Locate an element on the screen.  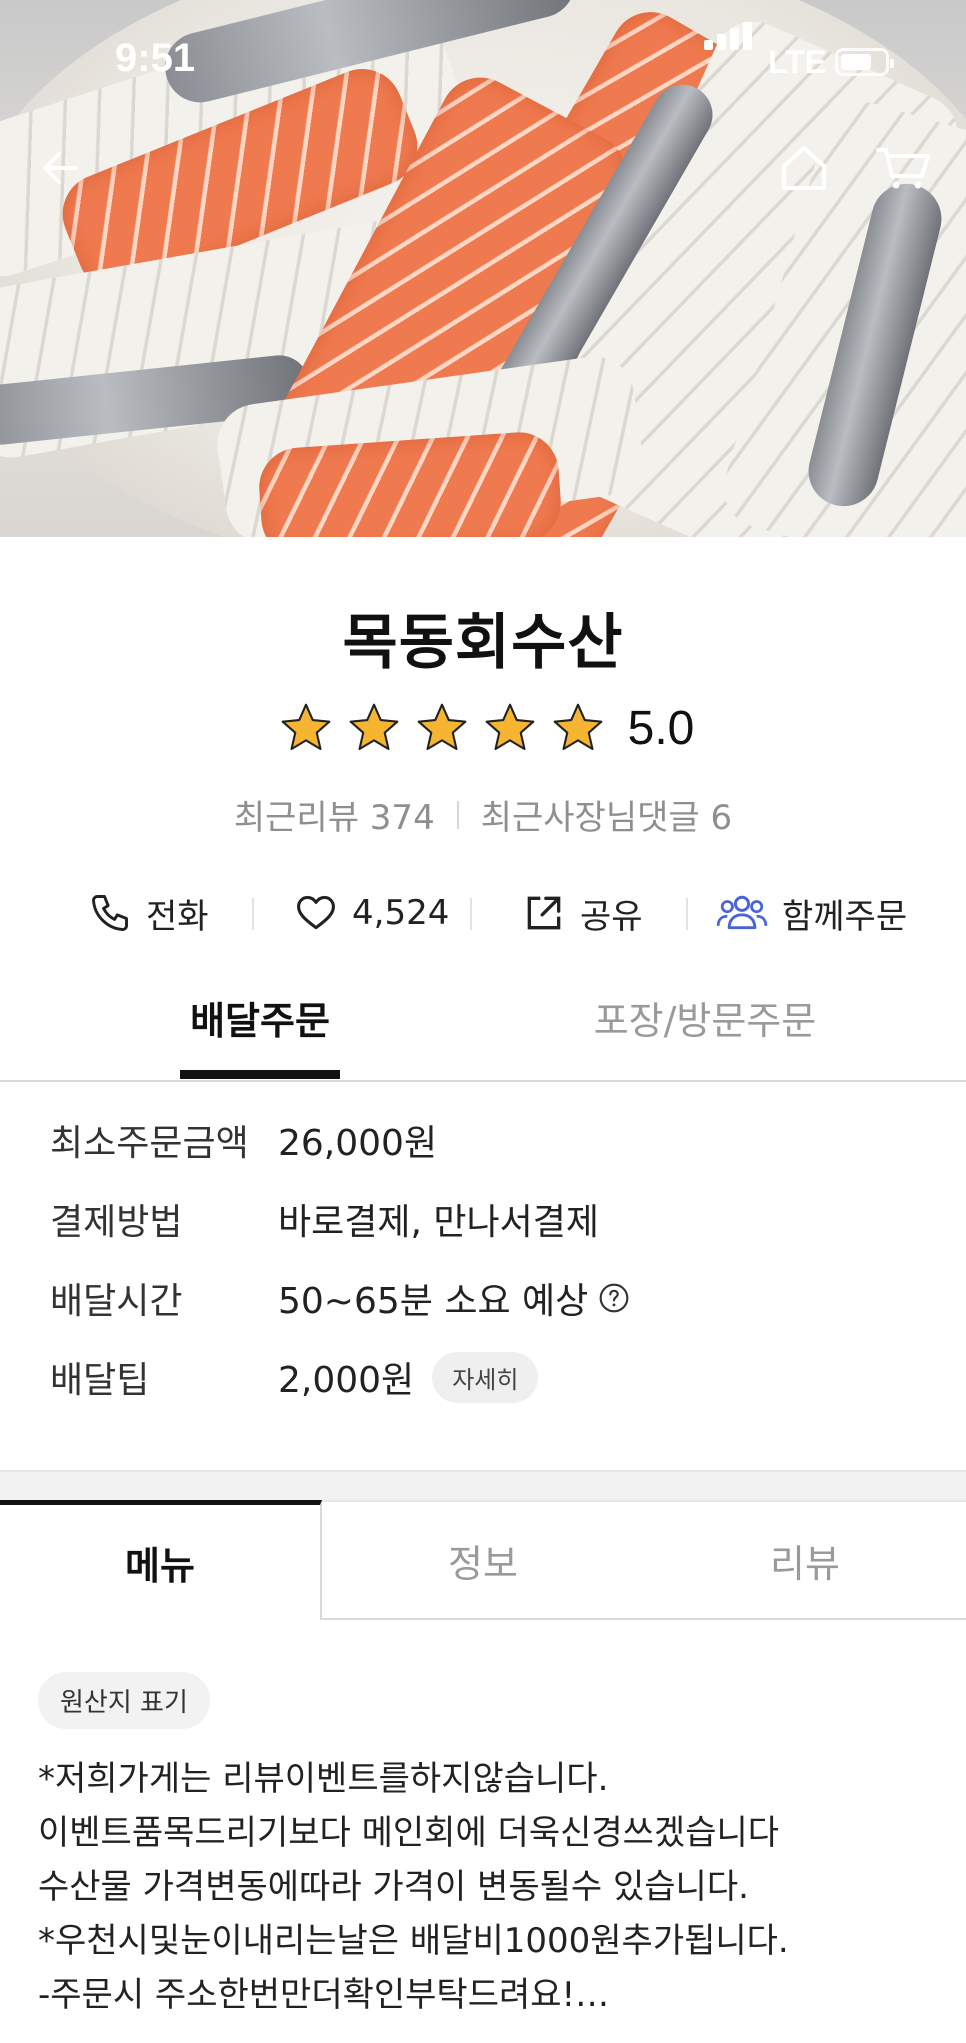
info-row-delivery-time: 배달시간 50~65분 소요 예상 is located at coordinates (483, 1298).